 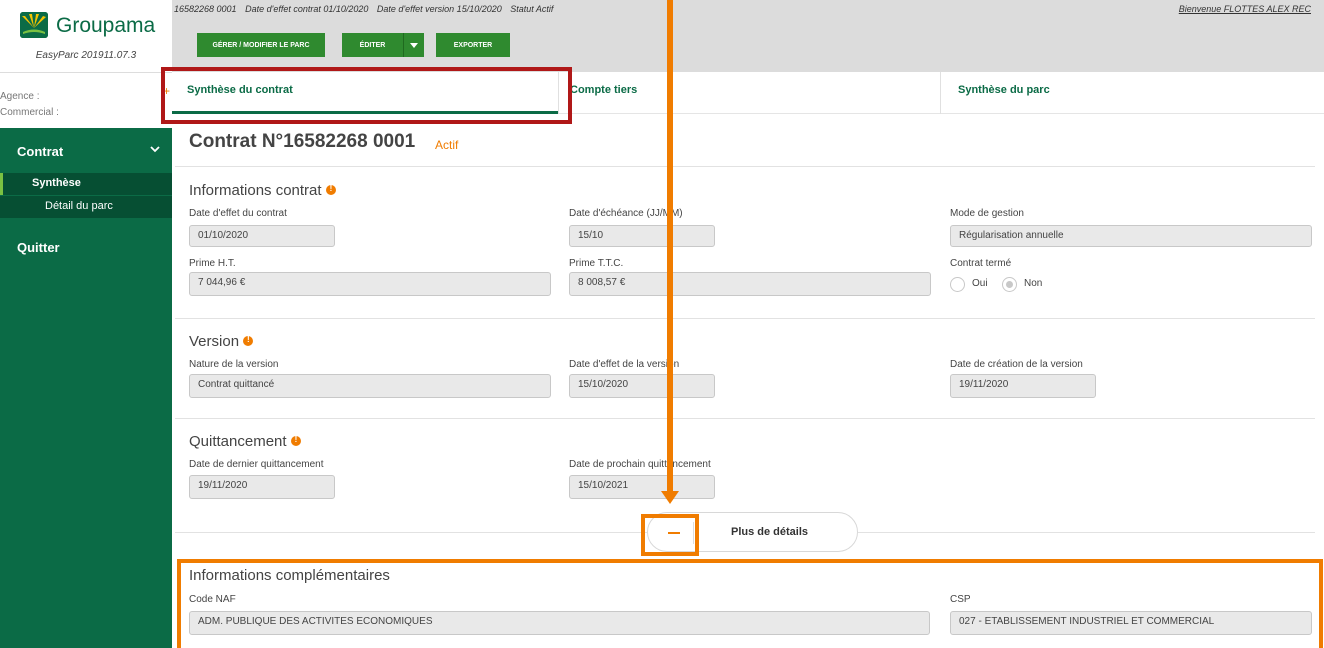 I want to click on logo-text: Groupama, so click(x=106, y=25).